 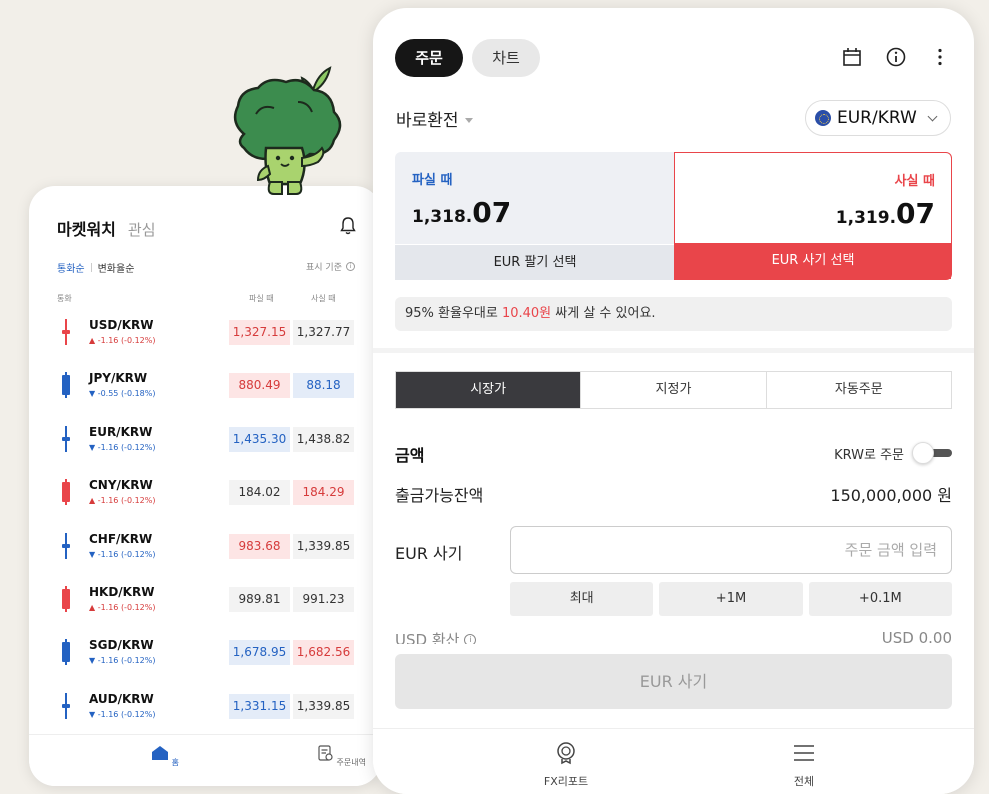 I want to click on exchange-mode-label: 바로환전, so click(x=427, y=121).